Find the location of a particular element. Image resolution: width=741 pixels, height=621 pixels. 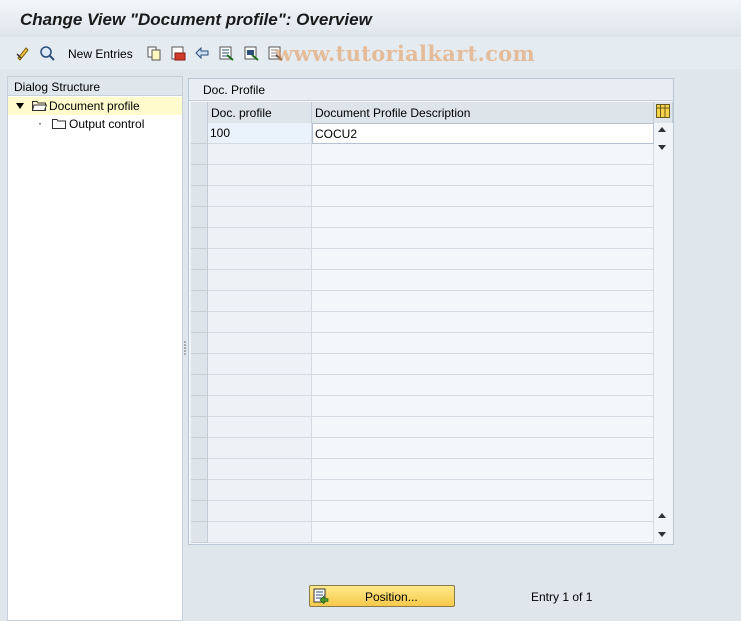

delete-icon is located at coordinates (178, 53).